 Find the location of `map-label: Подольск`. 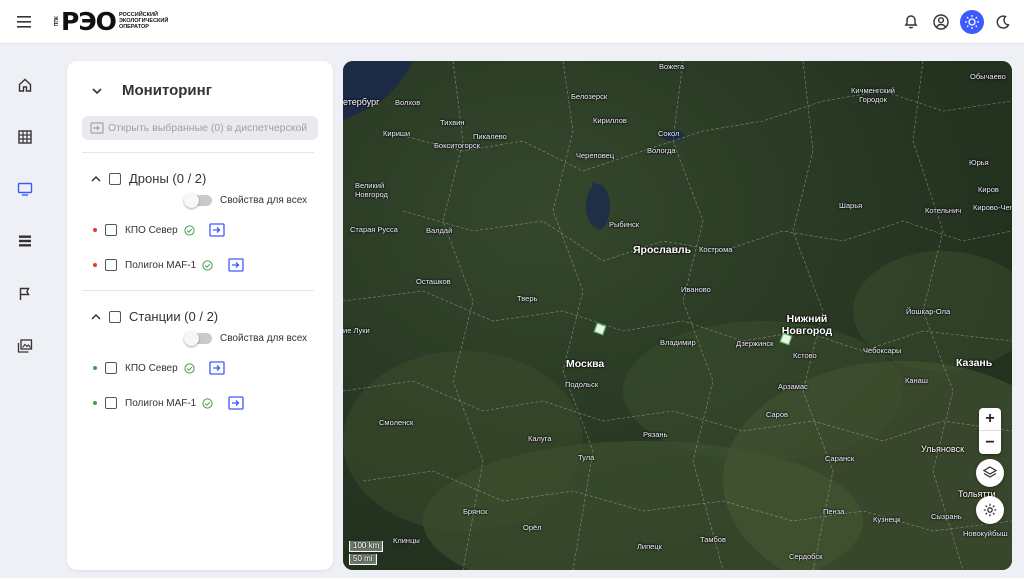

map-label: Подольск is located at coordinates (582, 384).